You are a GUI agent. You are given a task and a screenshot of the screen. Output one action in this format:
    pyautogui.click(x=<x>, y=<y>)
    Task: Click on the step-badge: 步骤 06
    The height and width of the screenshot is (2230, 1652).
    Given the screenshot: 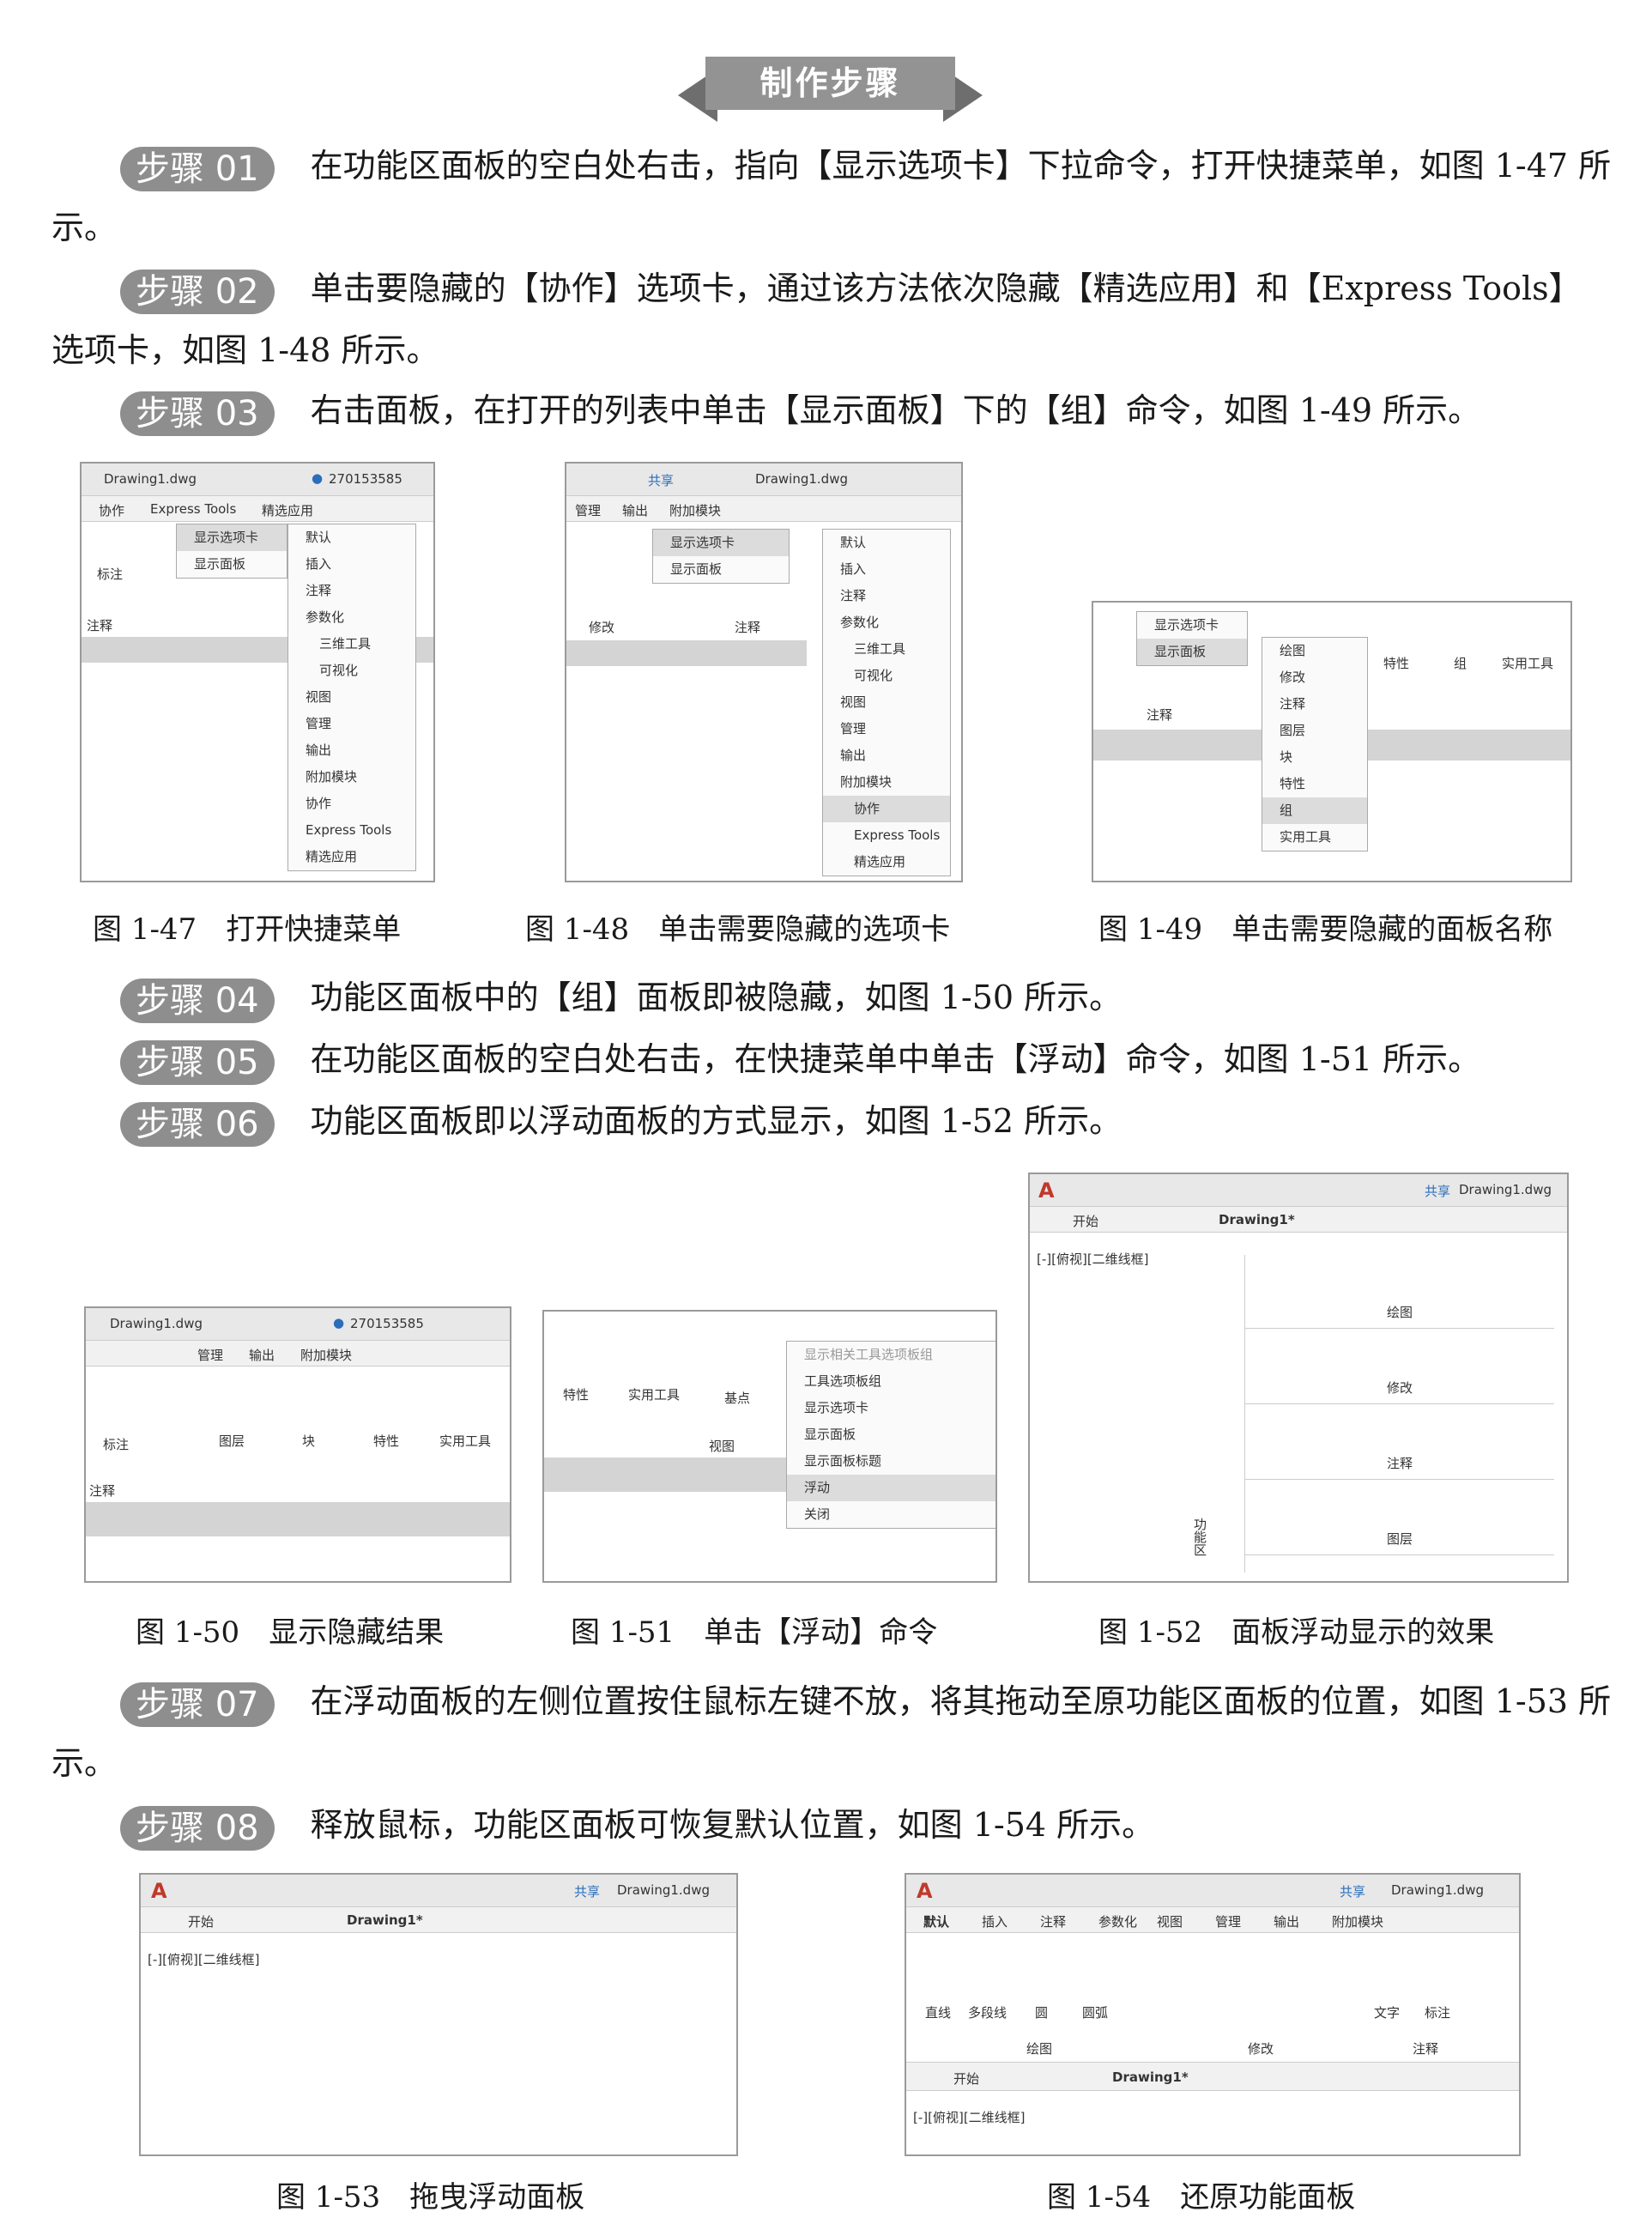 What is the action you would take?
    pyautogui.click(x=197, y=1124)
    